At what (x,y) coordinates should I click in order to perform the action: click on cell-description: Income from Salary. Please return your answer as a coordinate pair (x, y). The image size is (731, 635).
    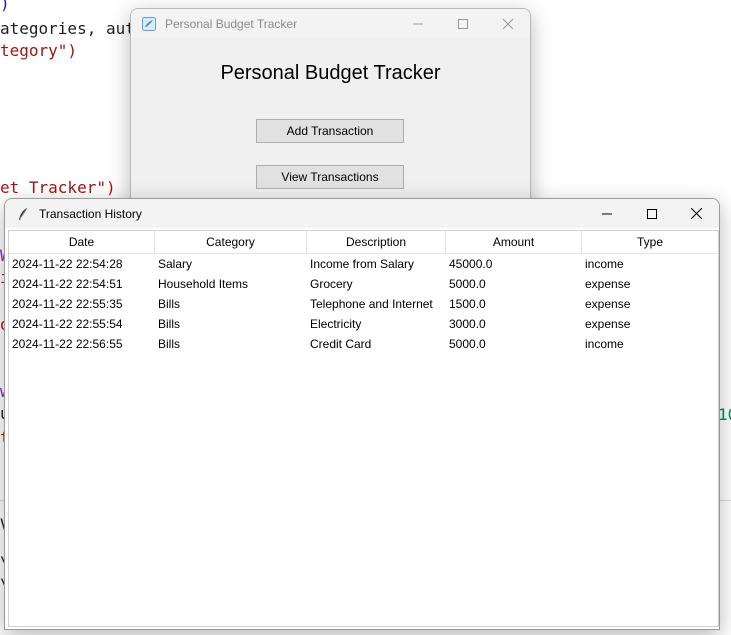
    Looking at the image, I should click on (362, 264).